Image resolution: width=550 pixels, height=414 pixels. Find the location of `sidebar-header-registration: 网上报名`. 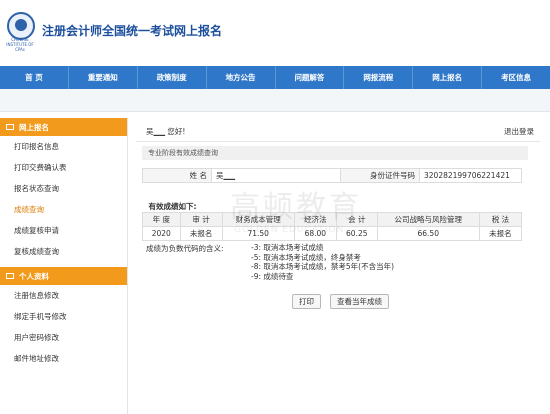

sidebar-header-registration: 网上报名 is located at coordinates (63, 127).